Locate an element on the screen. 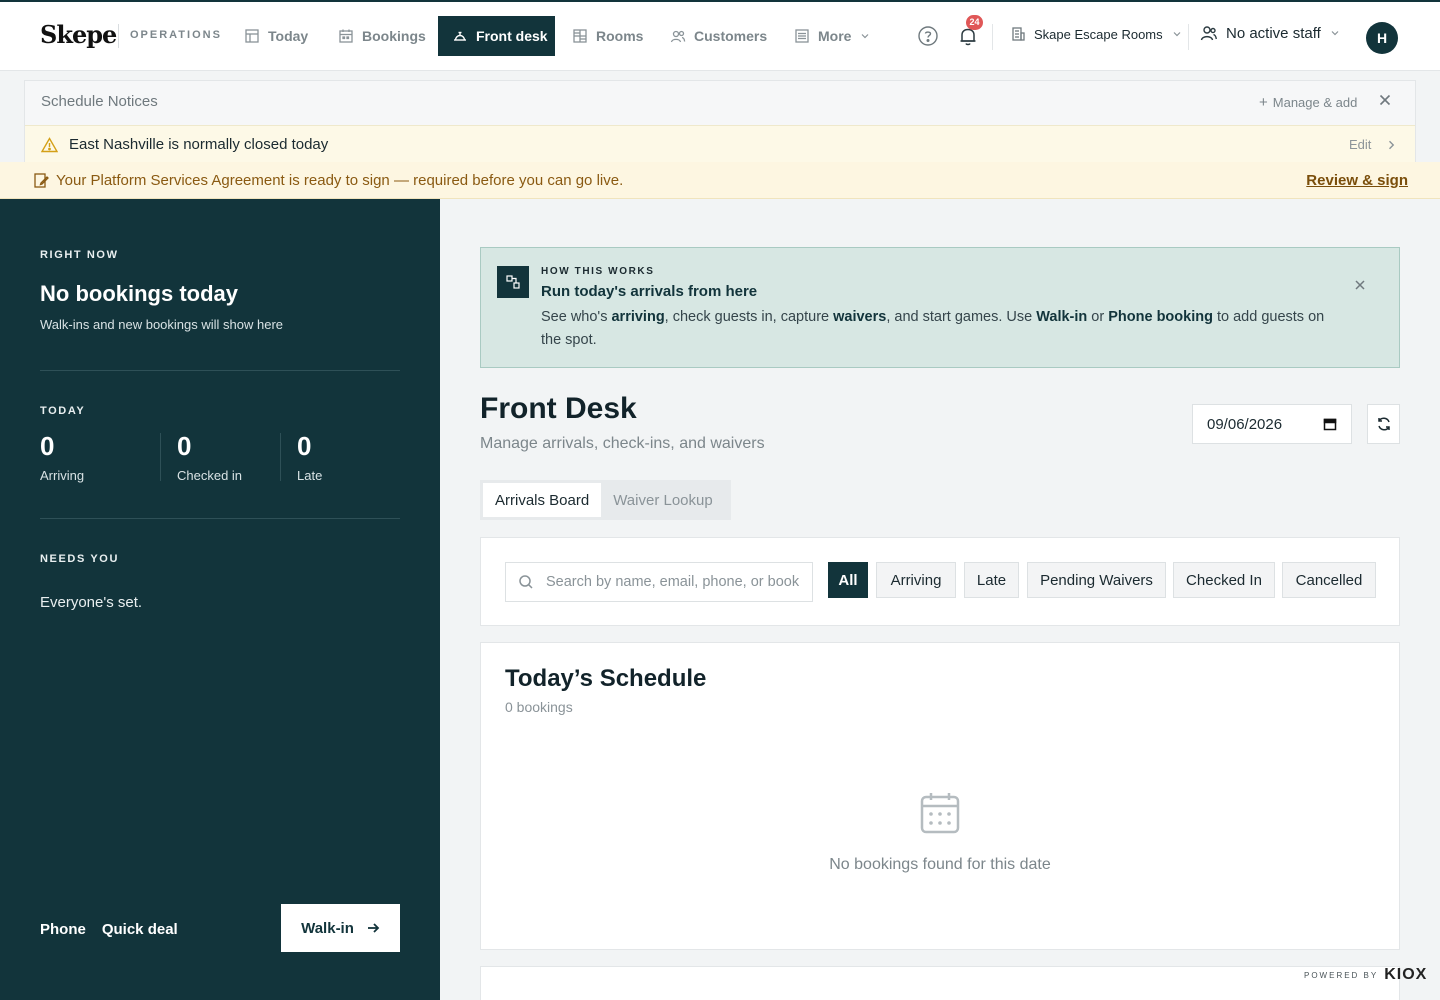 The image size is (1440, 1000). help-circle-icon is located at coordinates (928, 36).